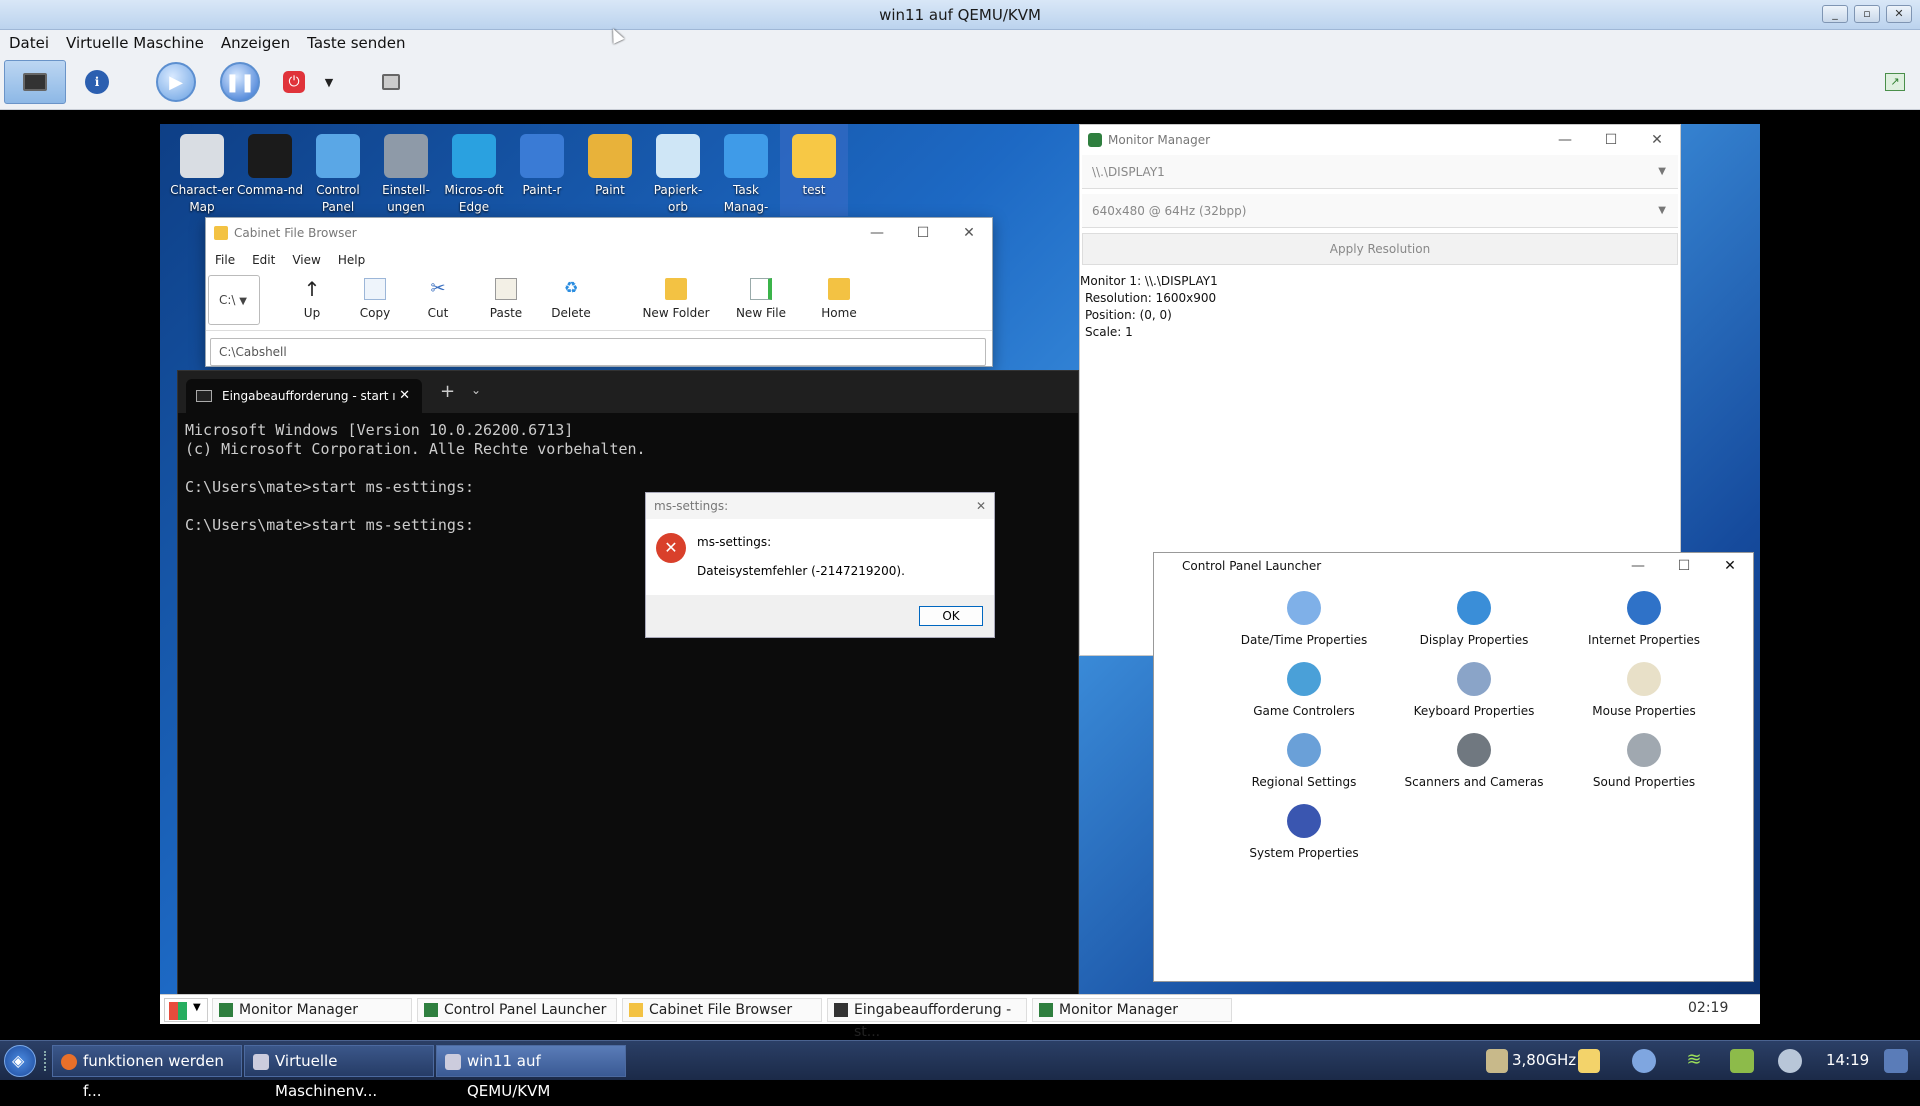  Describe the element at coordinates (305, 257) in the screenshot. I see `menu-view: View` at that location.